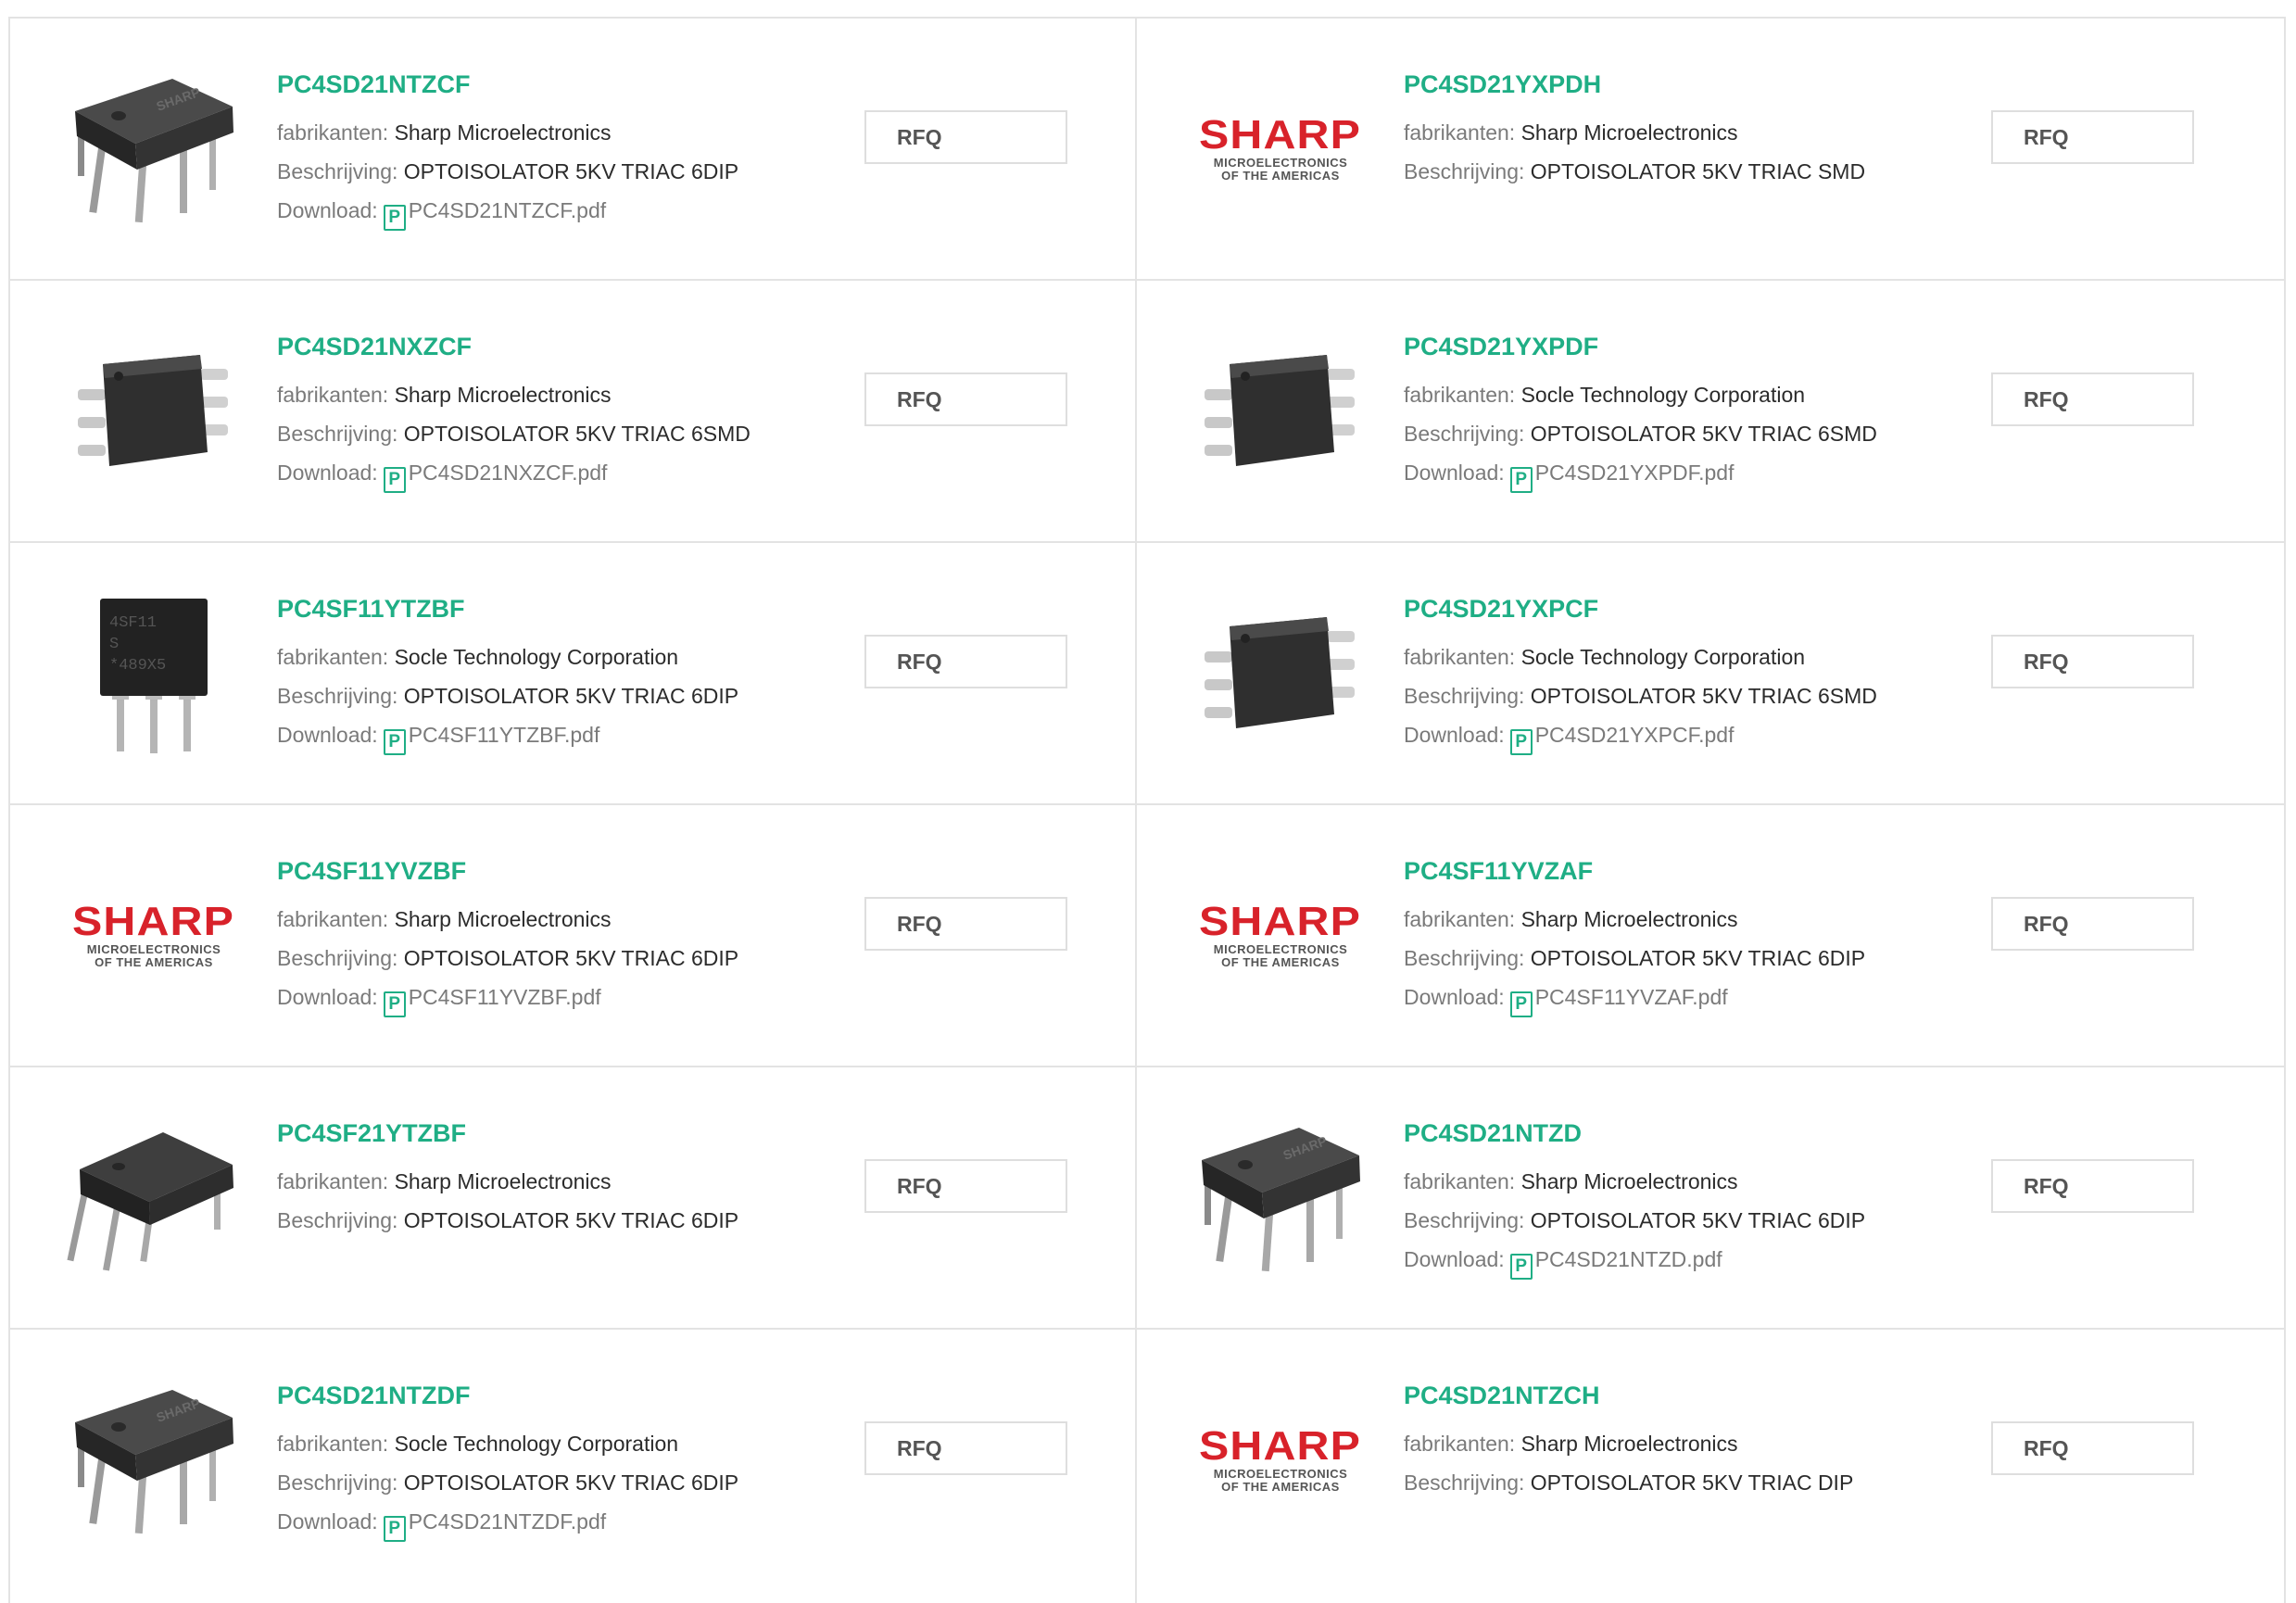  I want to click on datasheet-link: PC4SF11YVZBF.pdf, so click(505, 997).